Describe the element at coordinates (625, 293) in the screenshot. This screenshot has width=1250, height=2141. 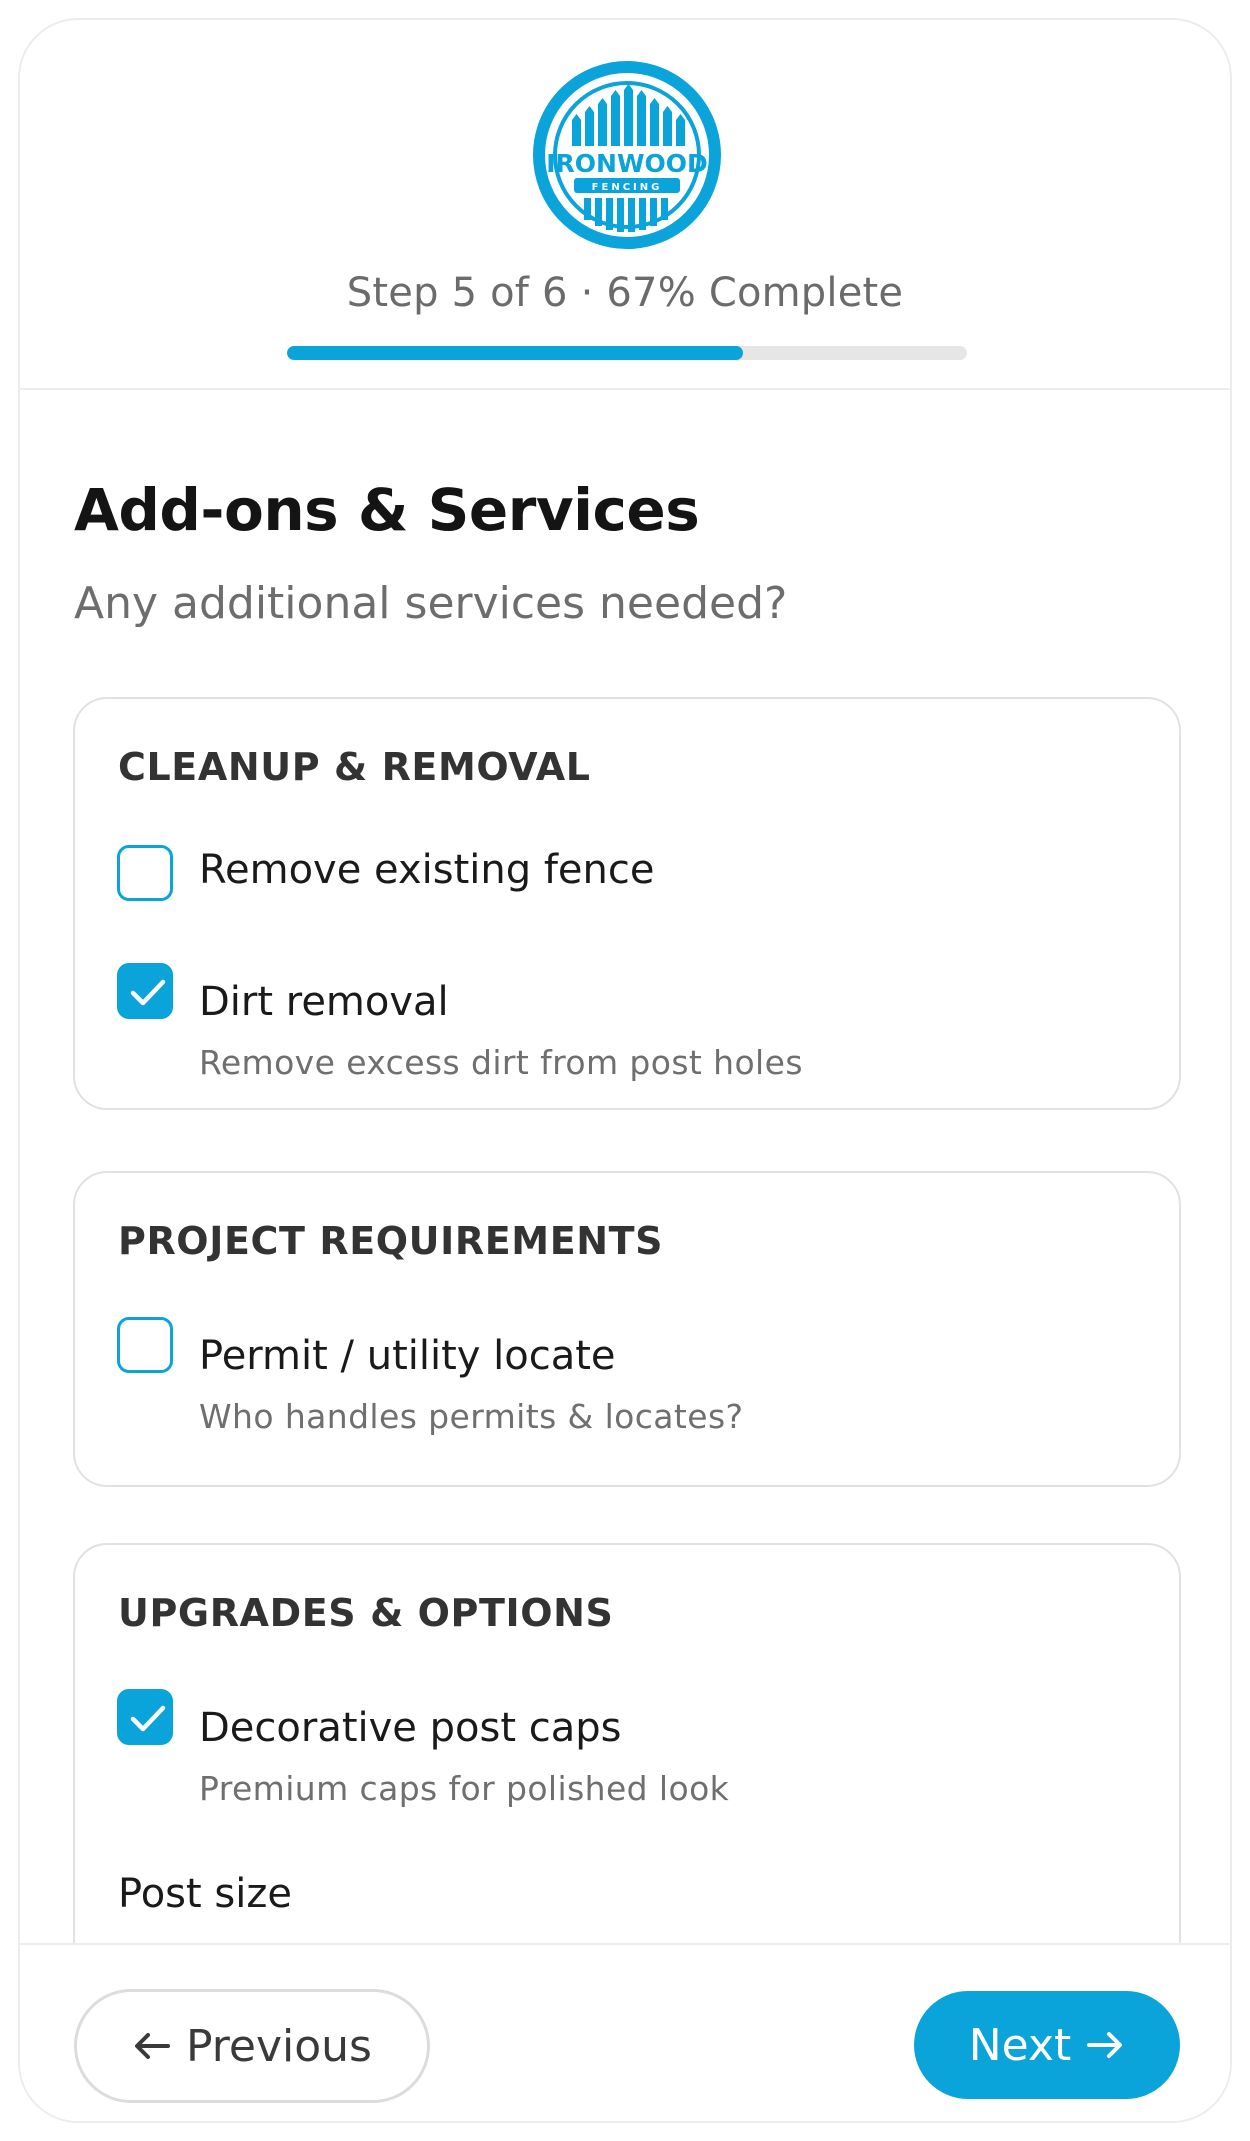
I see `step-progress-text: Step 5 of 6 · 67% Complete` at that location.